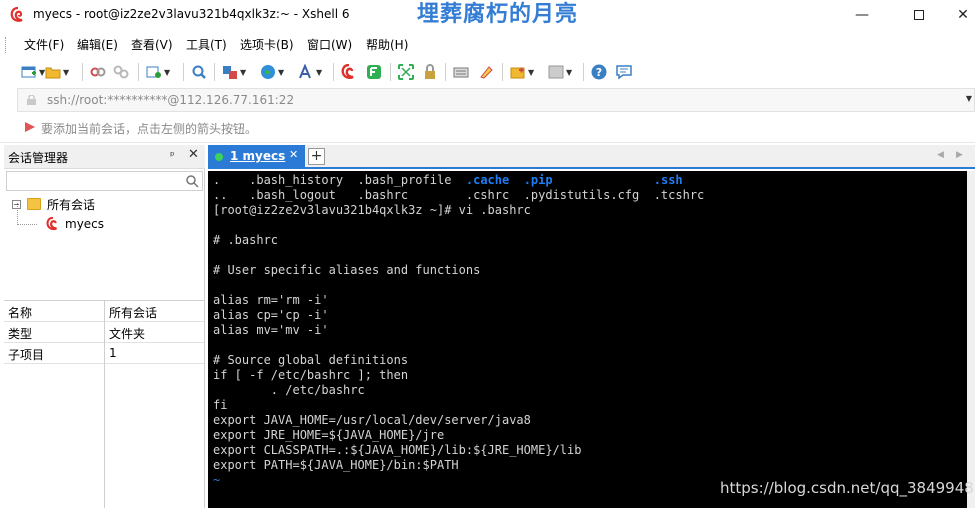 The width and height of the screenshot is (975, 508). I want to click on terminal-line: # .bashrc, so click(245, 240).